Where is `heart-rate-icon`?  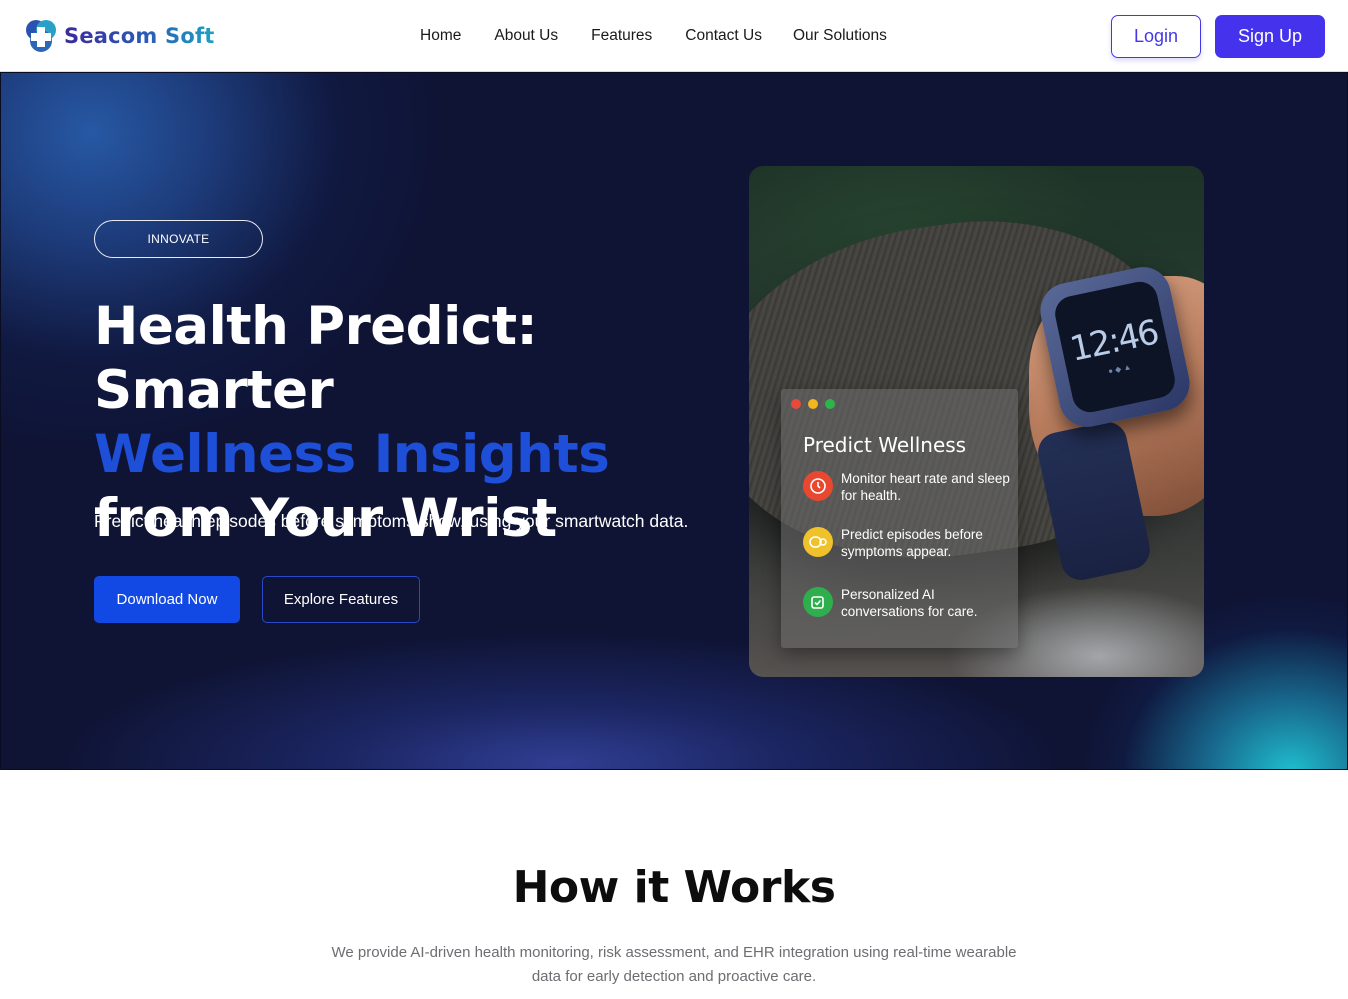
heart-rate-icon is located at coordinates (818, 486).